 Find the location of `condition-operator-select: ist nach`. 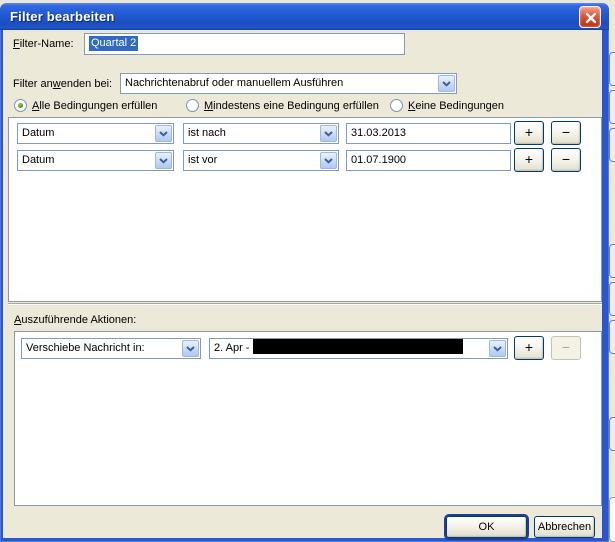

condition-operator-select: ist nach is located at coordinates (261, 133).